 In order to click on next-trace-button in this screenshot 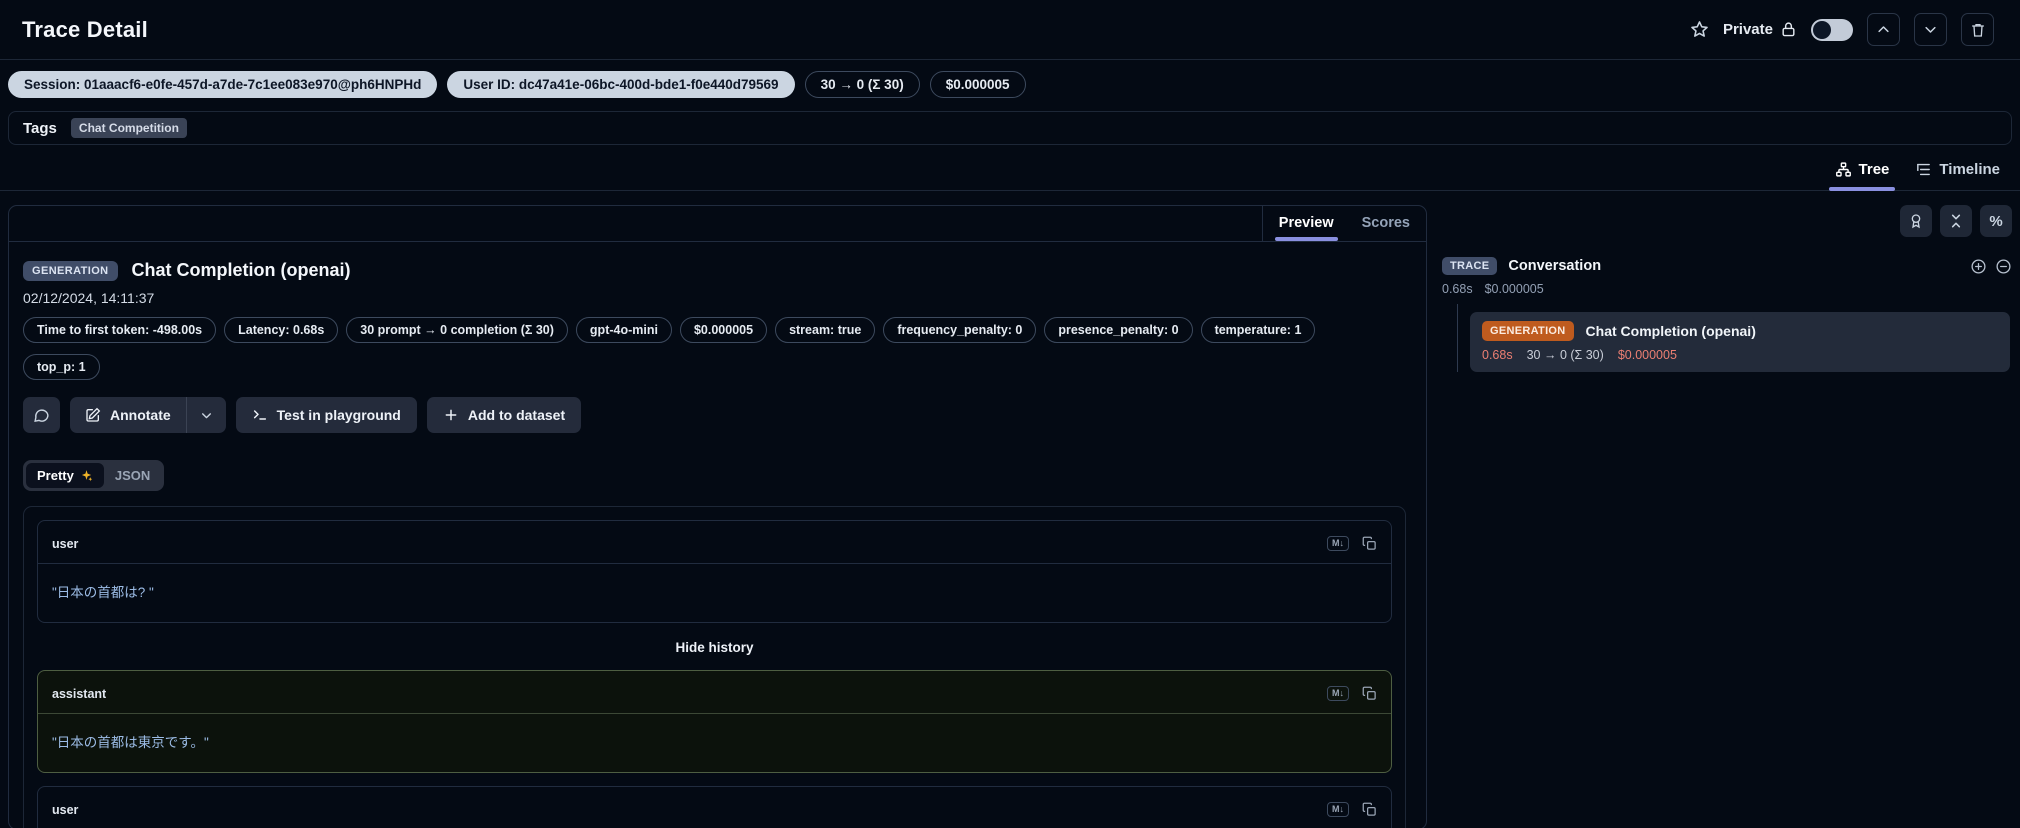, I will do `click(1930, 29)`.